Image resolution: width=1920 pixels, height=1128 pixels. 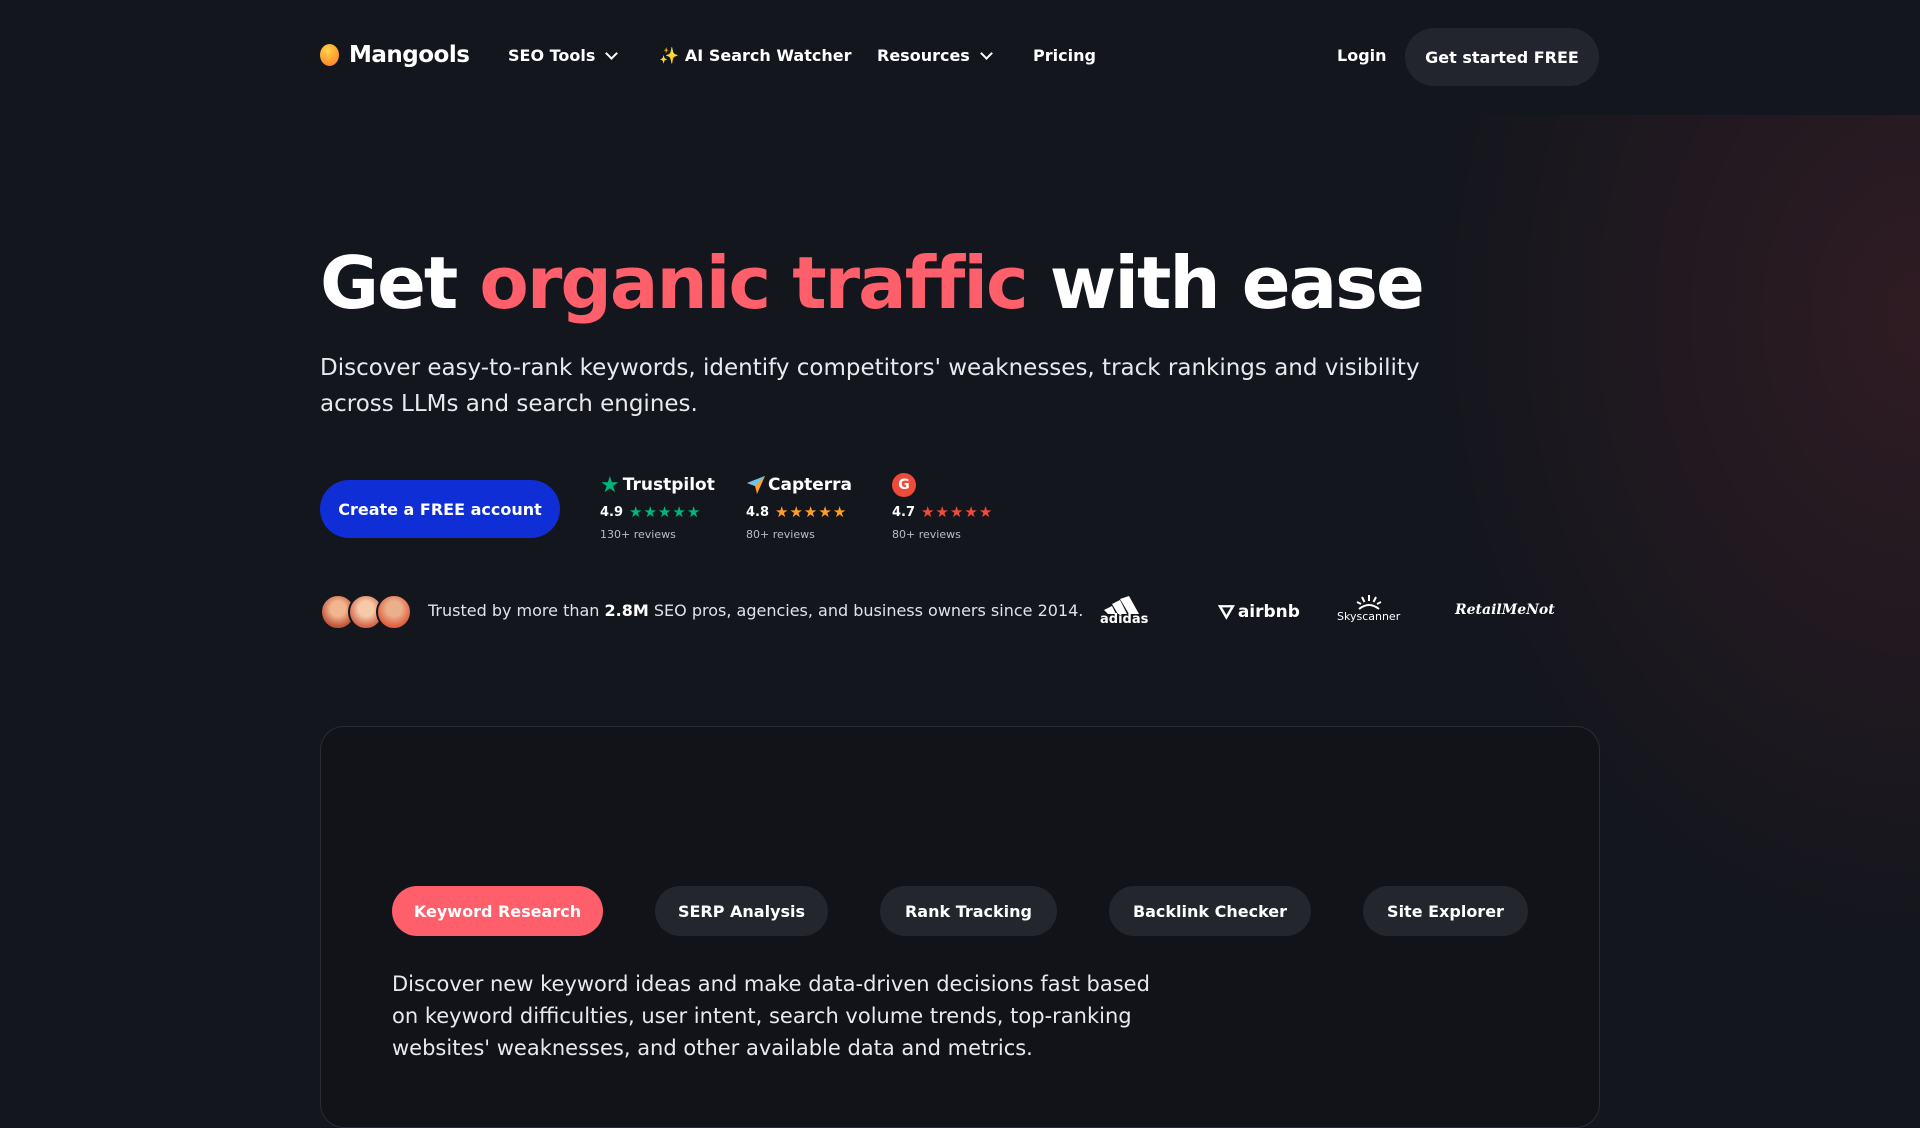 I want to click on tab-site-explorer: Site Explorer, so click(x=1445, y=911).